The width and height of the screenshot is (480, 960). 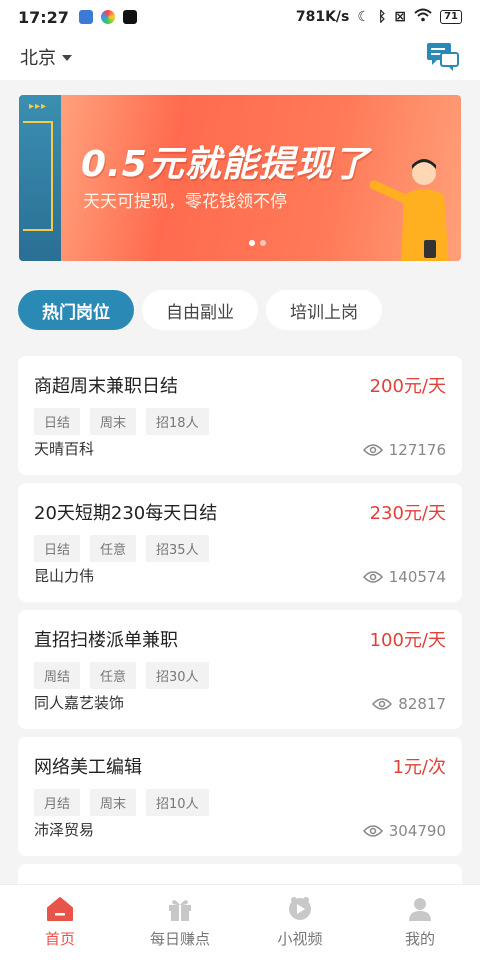 I want to click on job-views: 140574, so click(x=404, y=577).